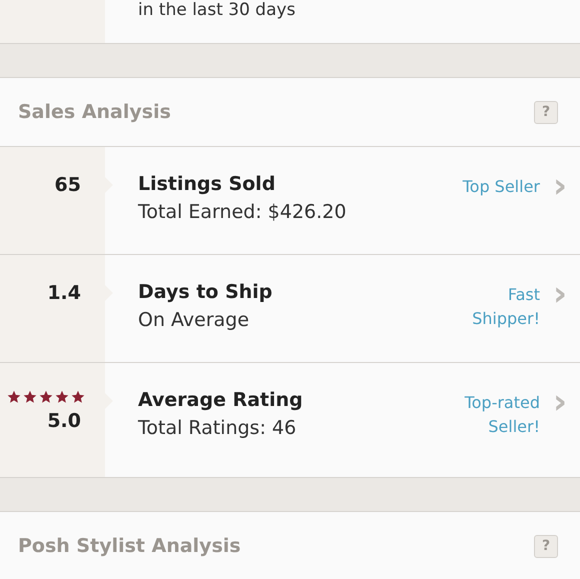  I want to click on stat-subtitle: Total Ratings: 46, so click(218, 428).